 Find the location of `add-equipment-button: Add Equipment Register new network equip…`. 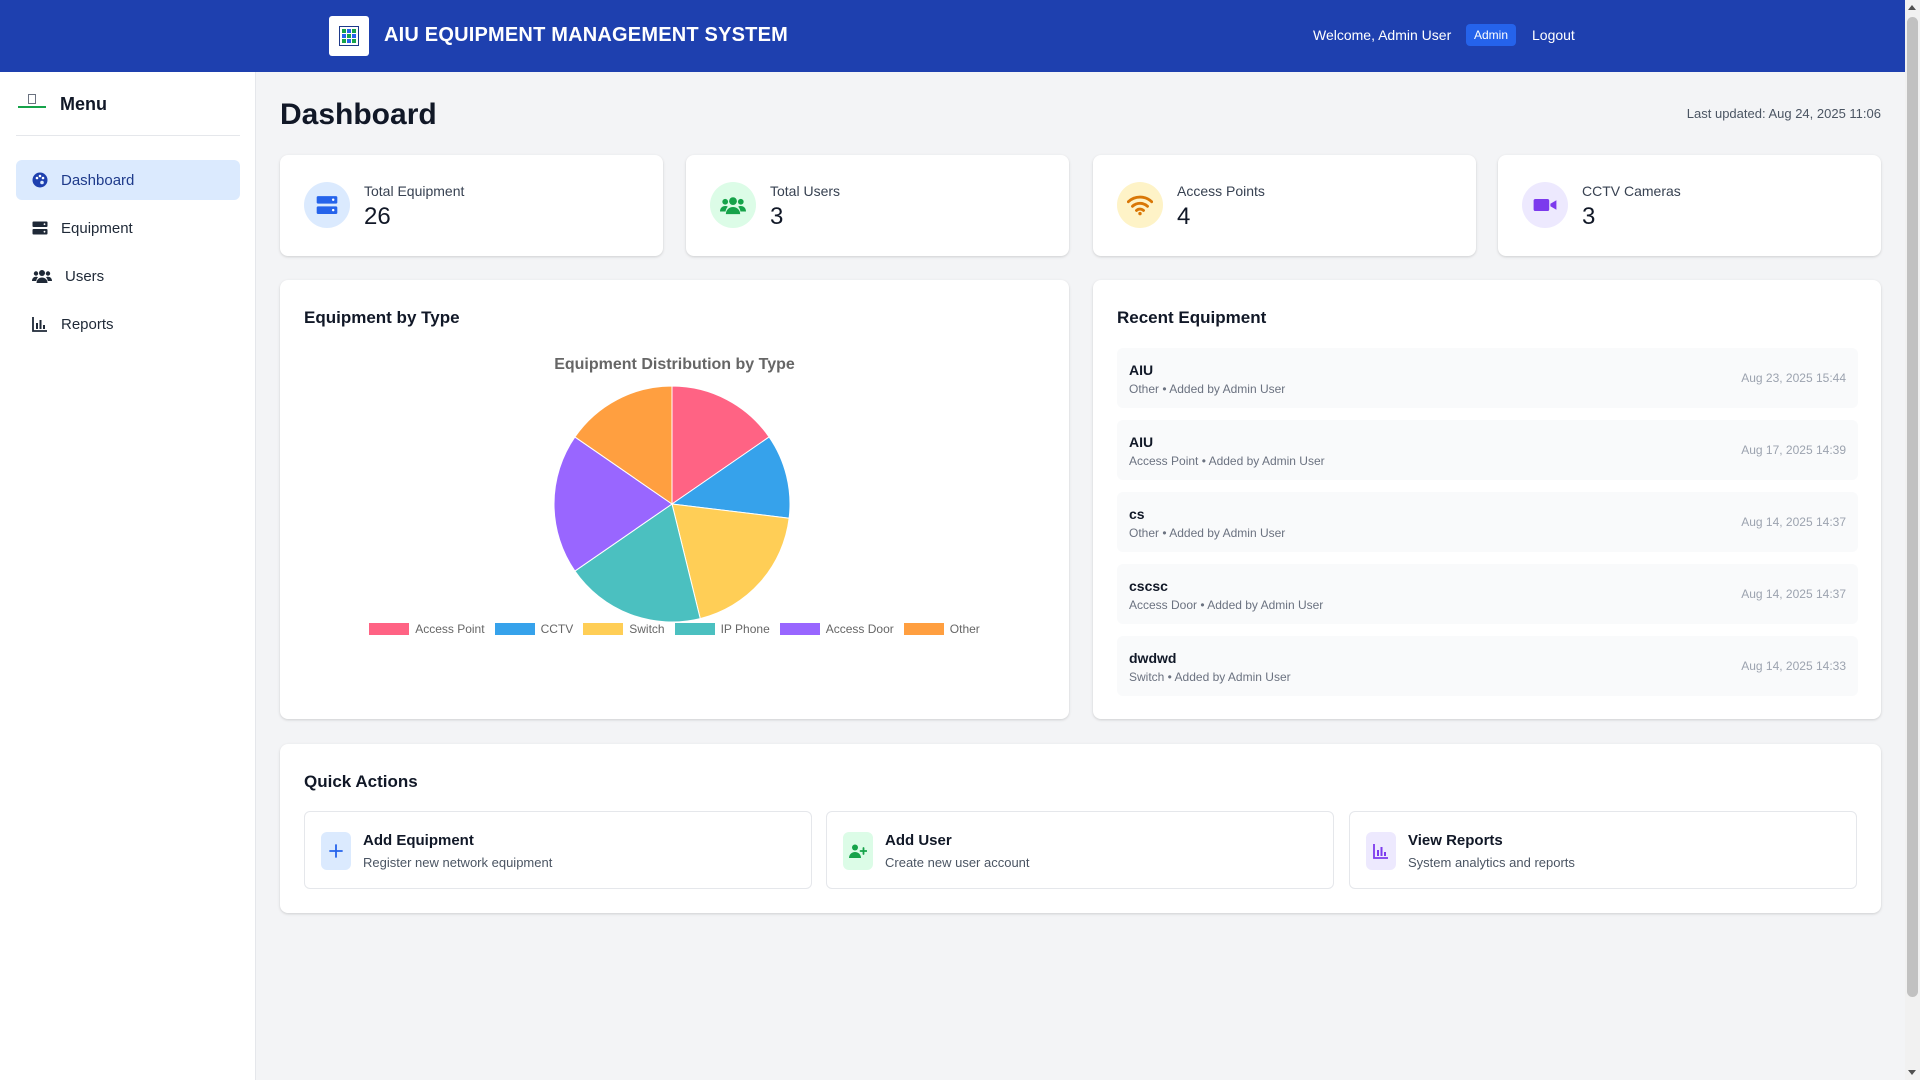

add-equipment-button: Add Equipment Register new network equip… is located at coordinates (558, 850).